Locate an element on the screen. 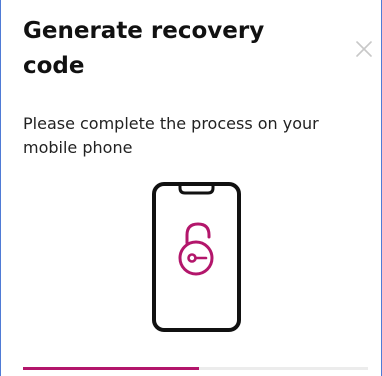 The width and height of the screenshot is (382, 376). dialog-title: Generate recovery code is located at coordinates (144, 48).